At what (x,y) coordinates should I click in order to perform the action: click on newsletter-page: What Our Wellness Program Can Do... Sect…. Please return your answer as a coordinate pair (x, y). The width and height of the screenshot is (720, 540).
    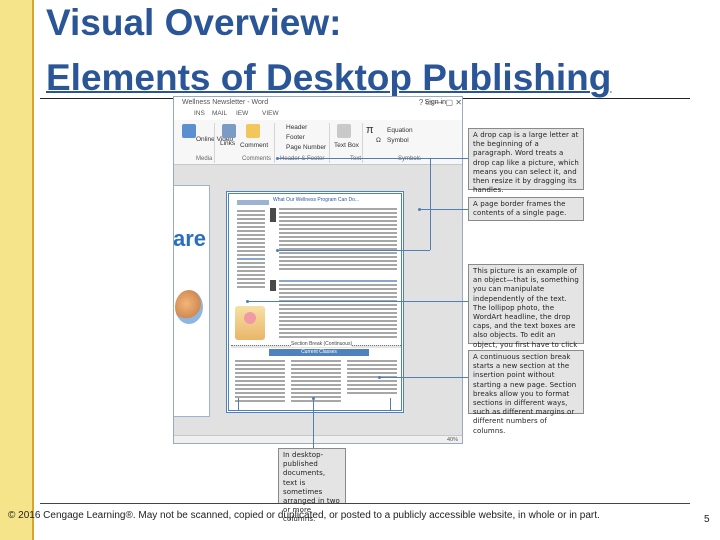
    Looking at the image, I should click on (315, 302).